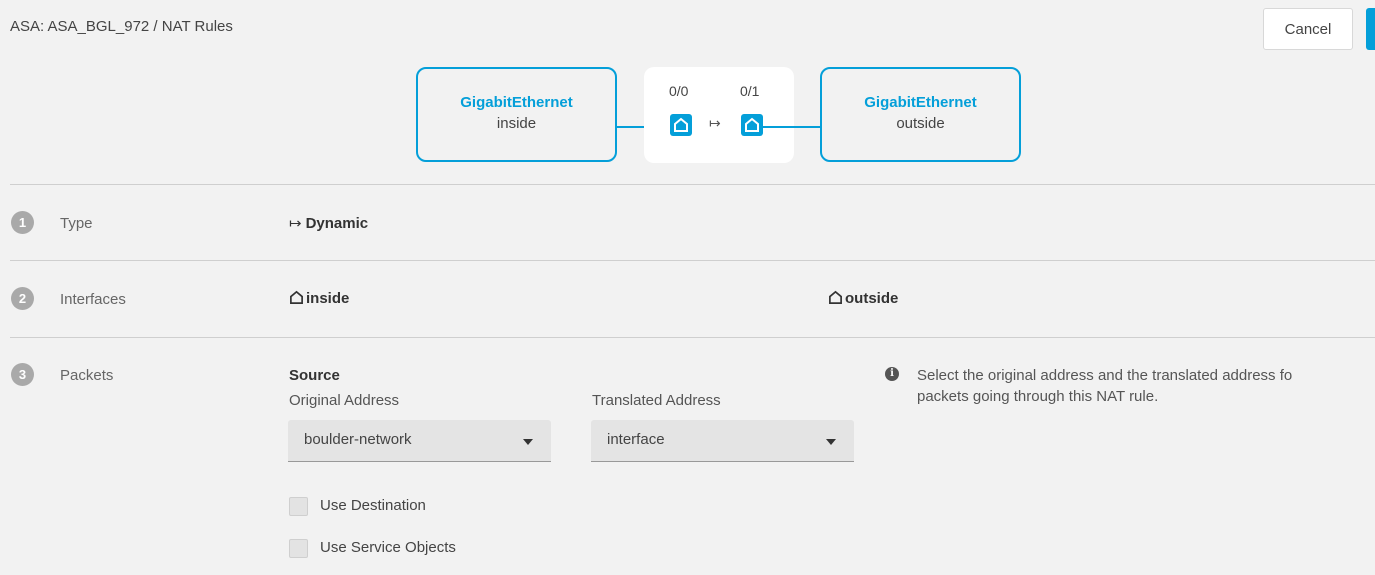  Describe the element at coordinates (1308, 29) in the screenshot. I see `cancel-button: Cancel` at that location.